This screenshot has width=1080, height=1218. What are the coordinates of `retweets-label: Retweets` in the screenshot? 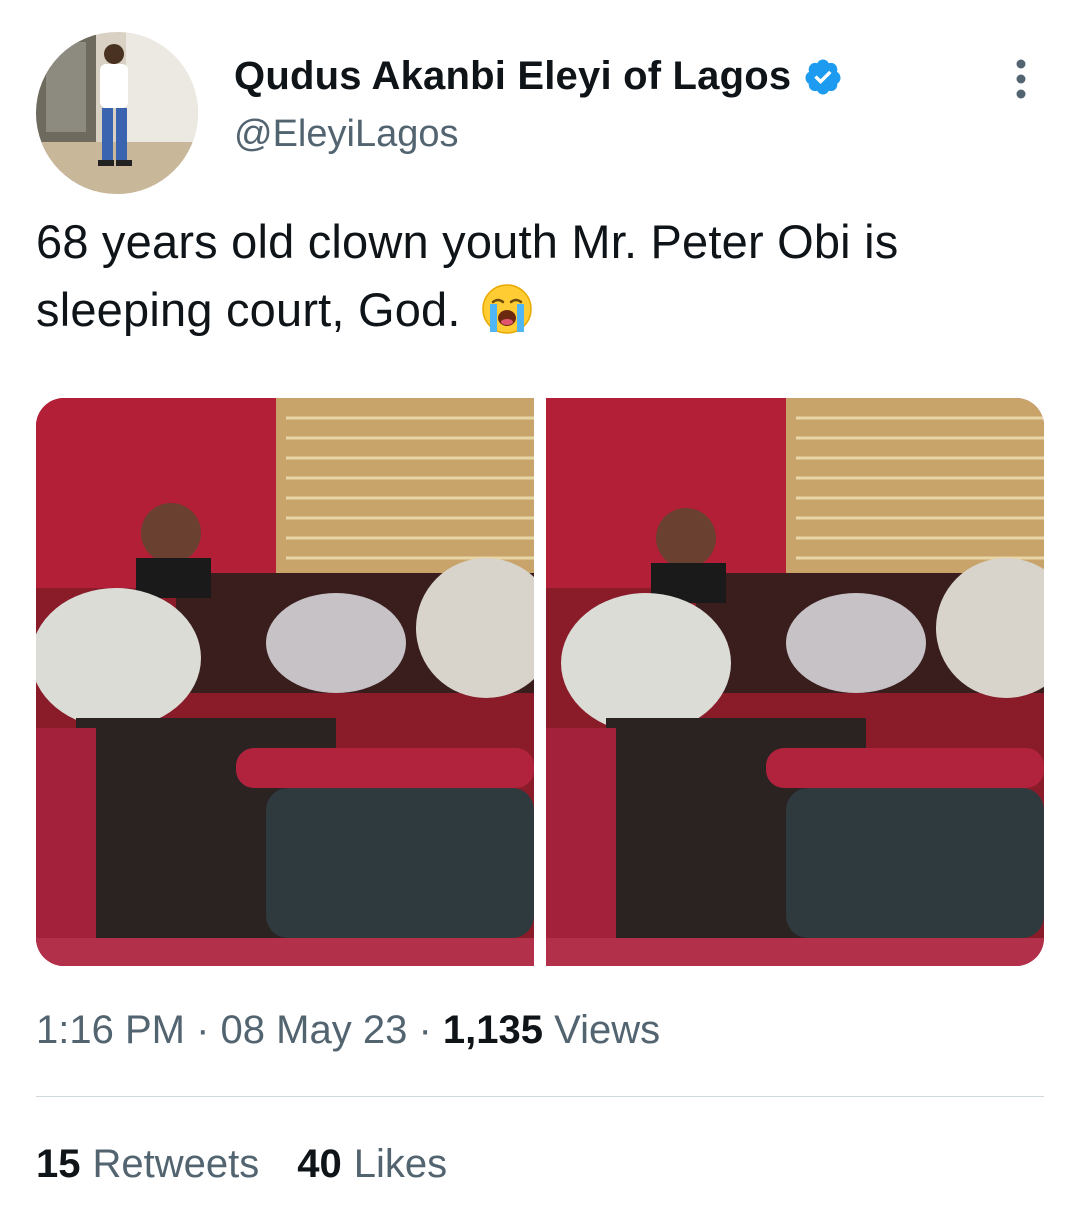 It's located at (176, 1164).